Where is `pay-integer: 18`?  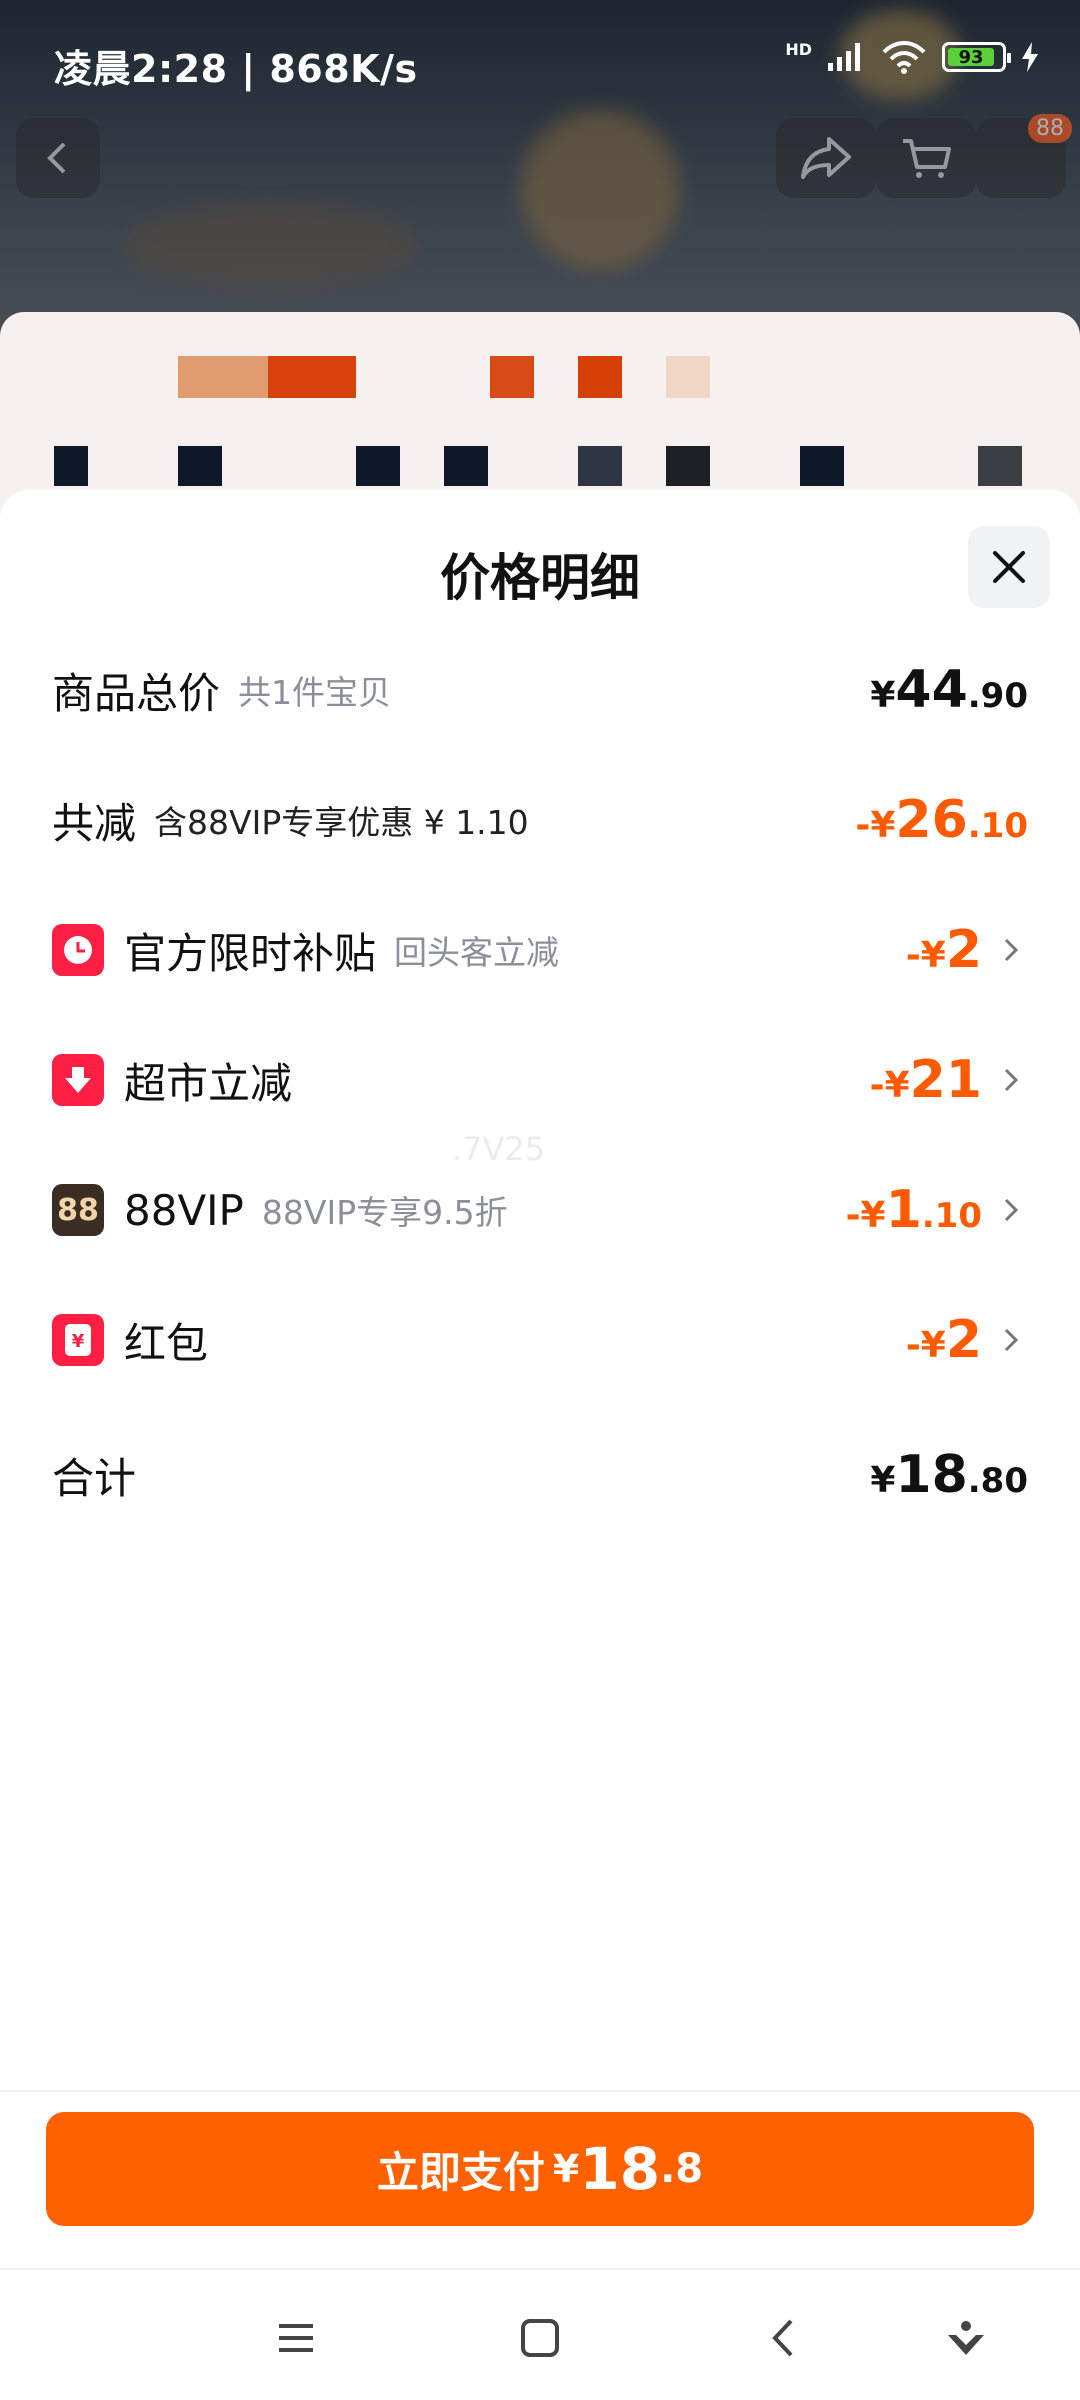 pay-integer: 18 is located at coordinates (620, 2169).